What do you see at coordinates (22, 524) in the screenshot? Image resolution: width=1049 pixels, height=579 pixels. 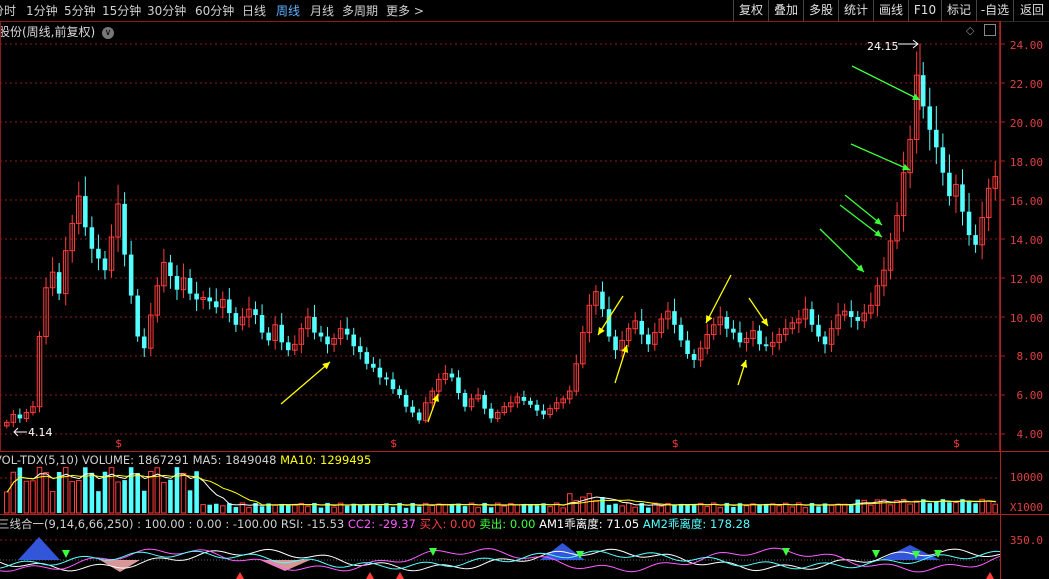 I see `indicator-name: 三线合一` at bounding box center [22, 524].